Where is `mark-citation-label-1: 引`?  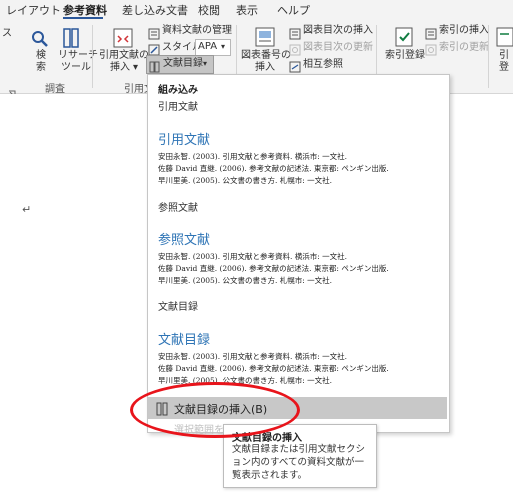
mark-citation-label-1: 引 is located at coordinates (504, 56).